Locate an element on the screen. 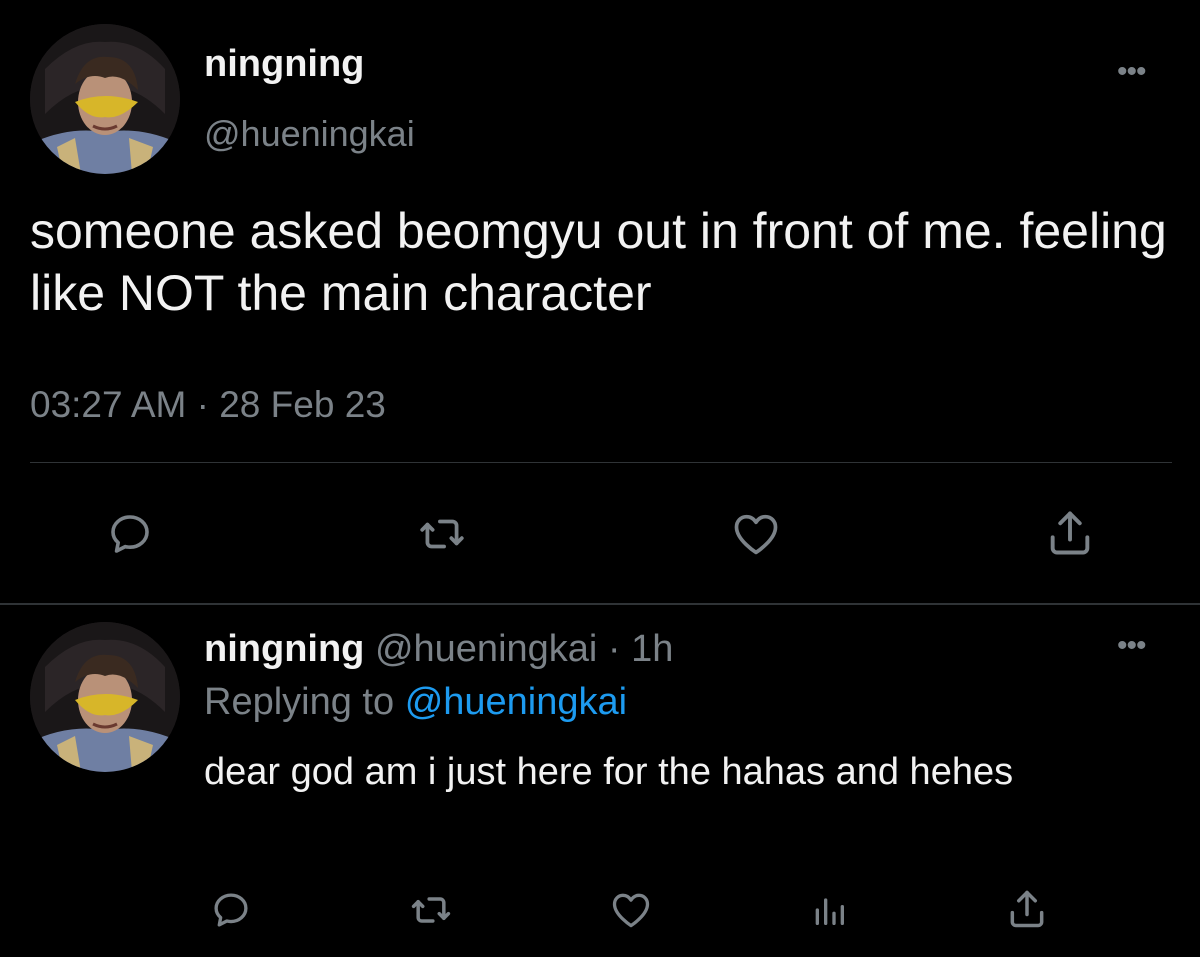 The height and width of the screenshot is (957, 1200). analytics-icon is located at coordinates (829, 911).